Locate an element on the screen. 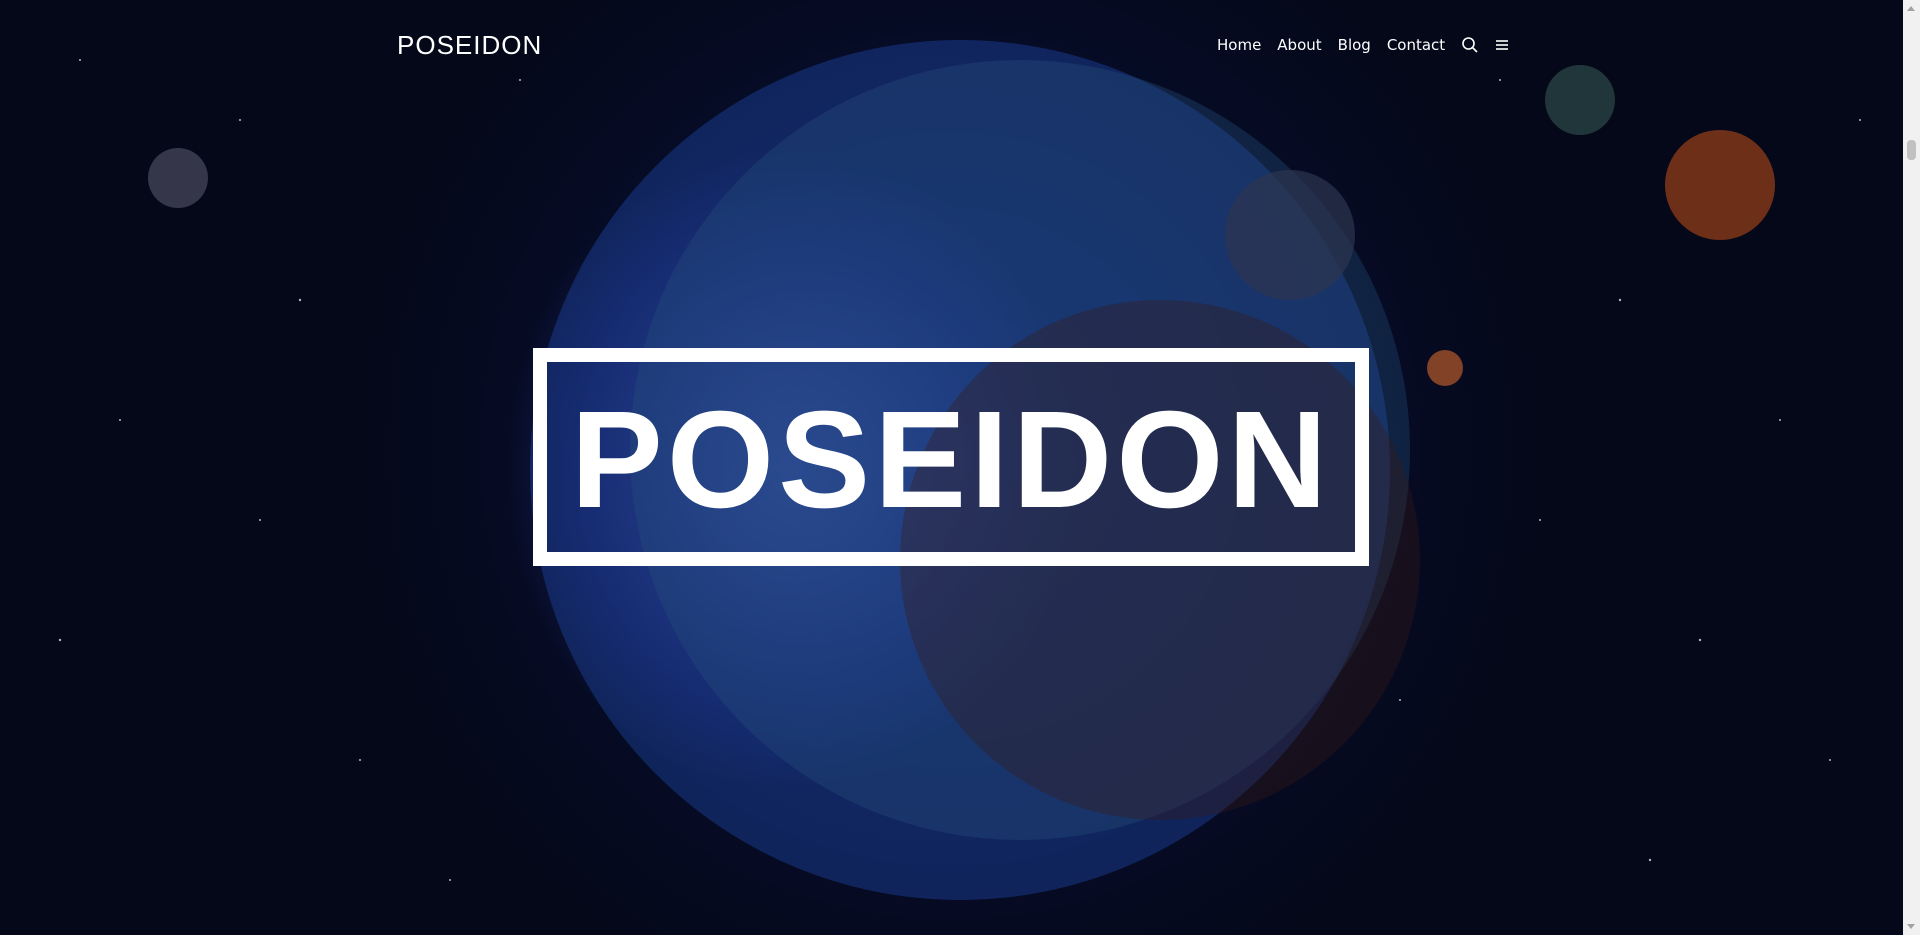 The height and width of the screenshot is (935, 1920). search-icon is located at coordinates (1470, 45).